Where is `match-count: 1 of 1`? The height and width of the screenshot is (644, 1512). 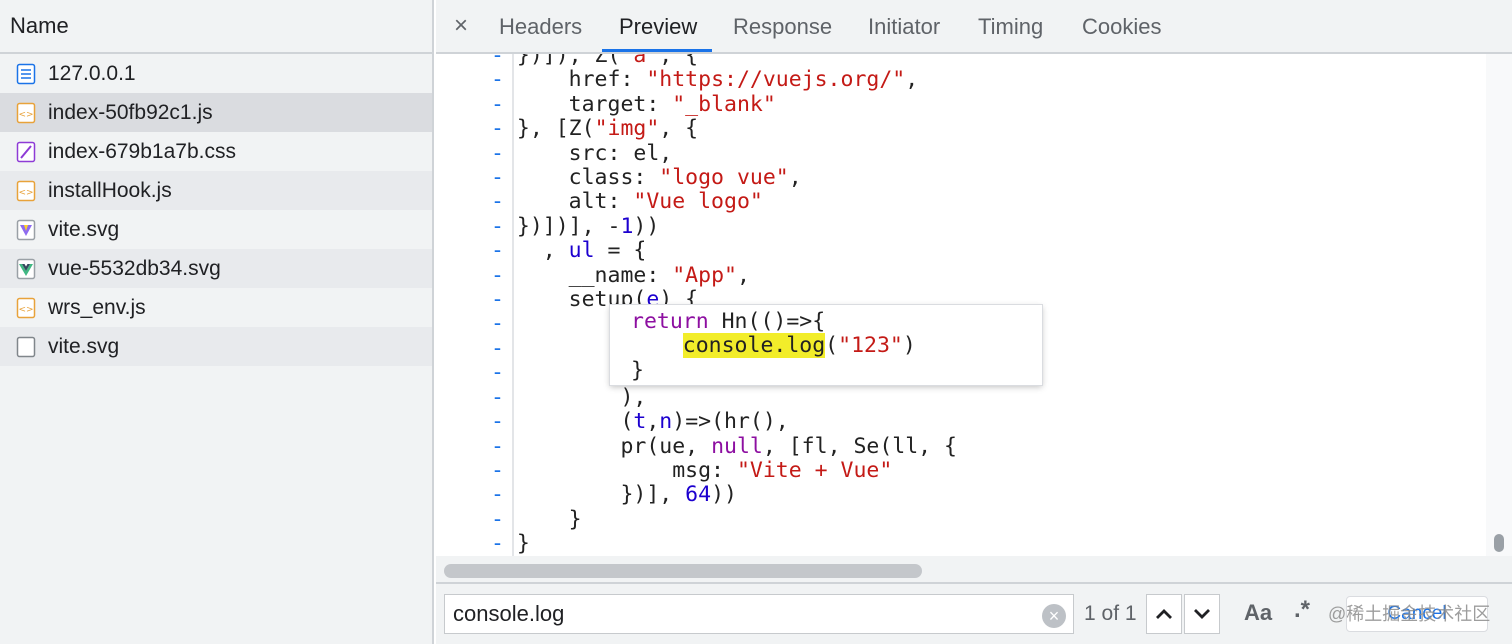
match-count: 1 of 1 is located at coordinates (1110, 613).